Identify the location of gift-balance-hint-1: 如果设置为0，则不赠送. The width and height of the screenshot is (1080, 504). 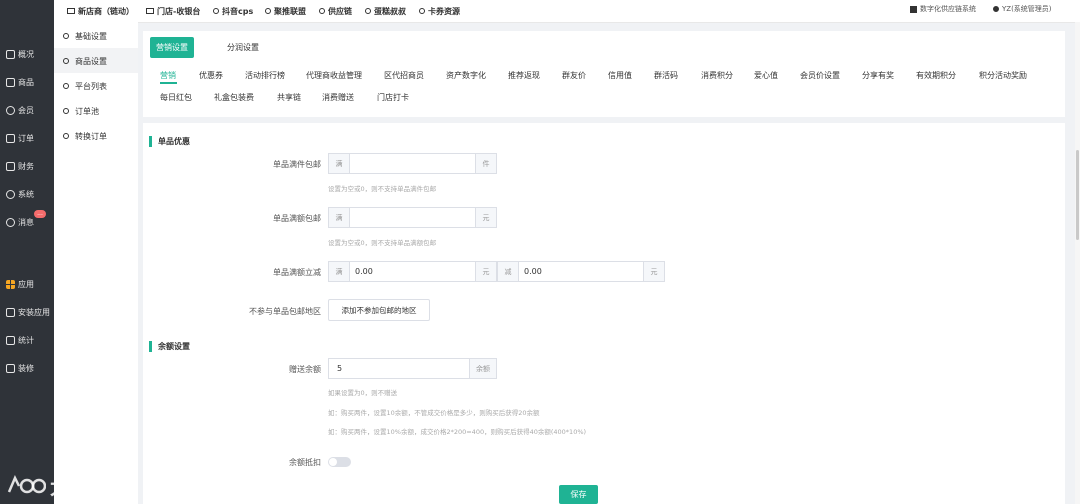
(363, 393).